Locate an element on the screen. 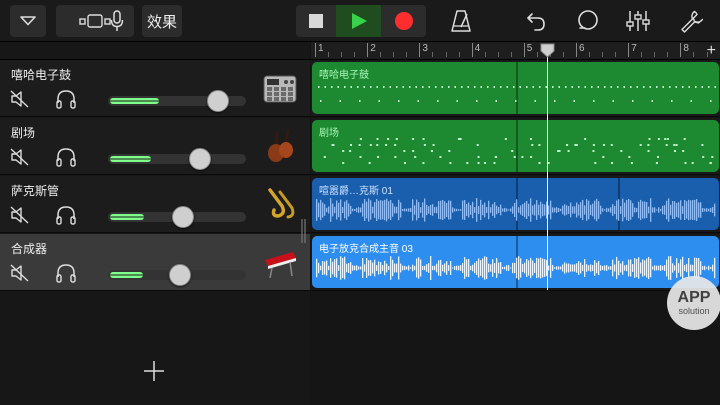  track-lane: 嘻哈电子鼓 is located at coordinates (515, 88).